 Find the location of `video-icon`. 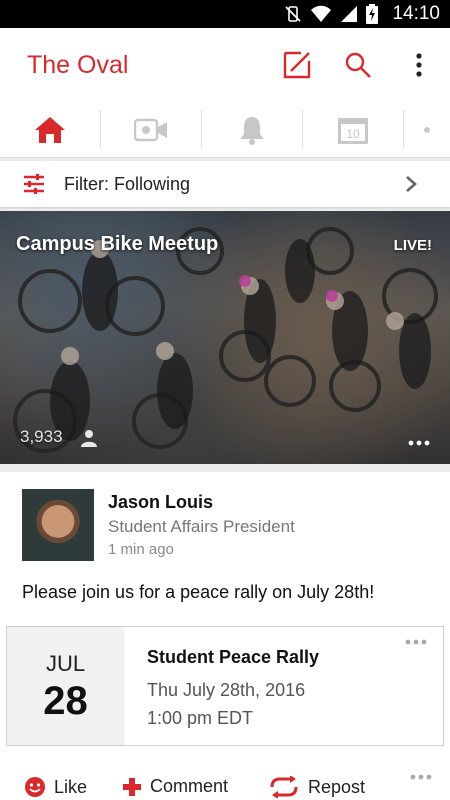

video-icon is located at coordinates (150, 130).